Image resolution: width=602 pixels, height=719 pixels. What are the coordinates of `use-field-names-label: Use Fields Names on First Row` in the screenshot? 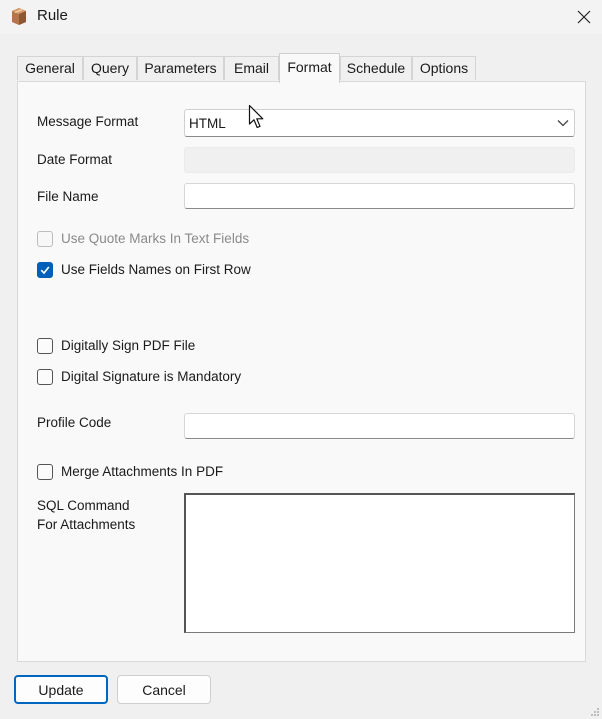 It's located at (156, 269).